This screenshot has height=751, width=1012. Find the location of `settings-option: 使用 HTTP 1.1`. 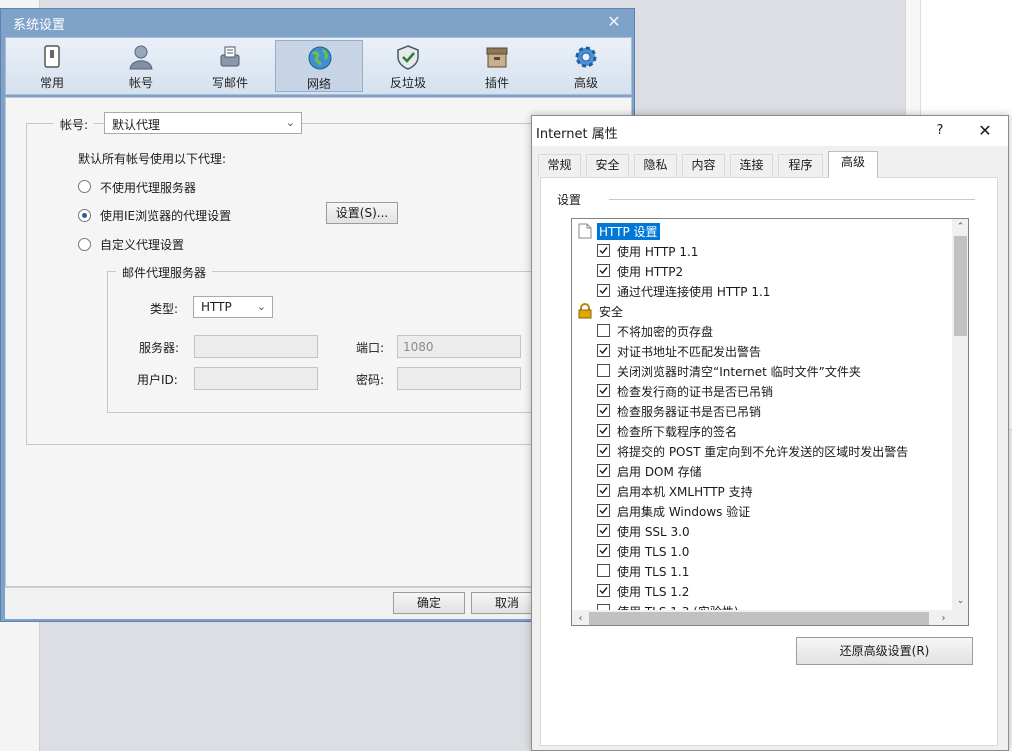

settings-option: 使用 HTTP 1.1 is located at coordinates (759, 251).